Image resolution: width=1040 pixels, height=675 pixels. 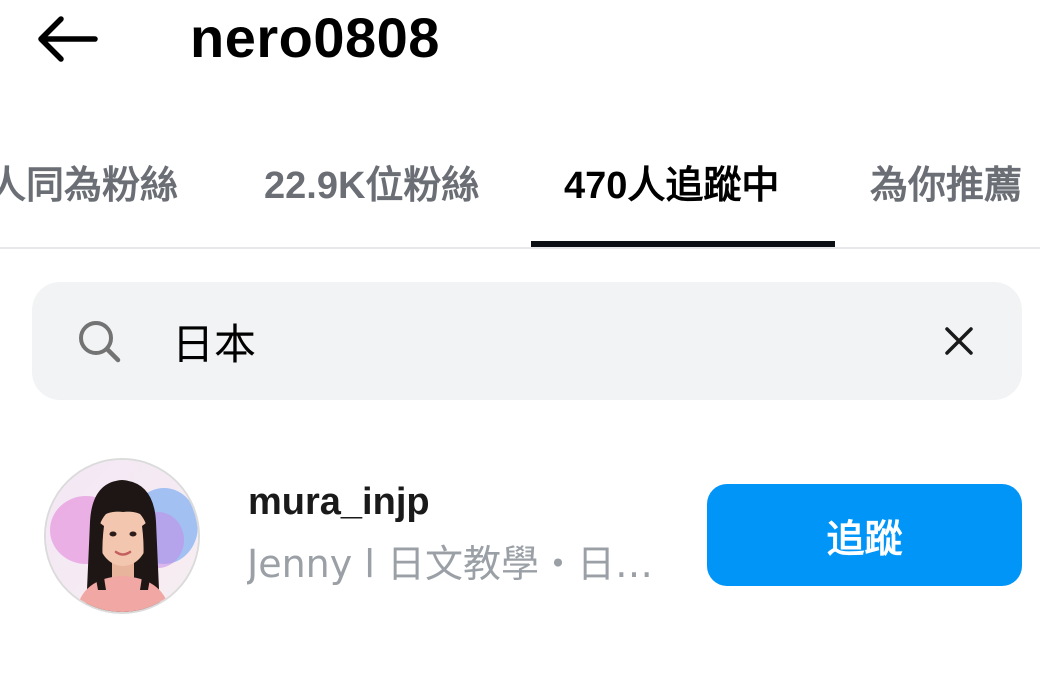 I want to click on back-button, so click(x=66, y=39).